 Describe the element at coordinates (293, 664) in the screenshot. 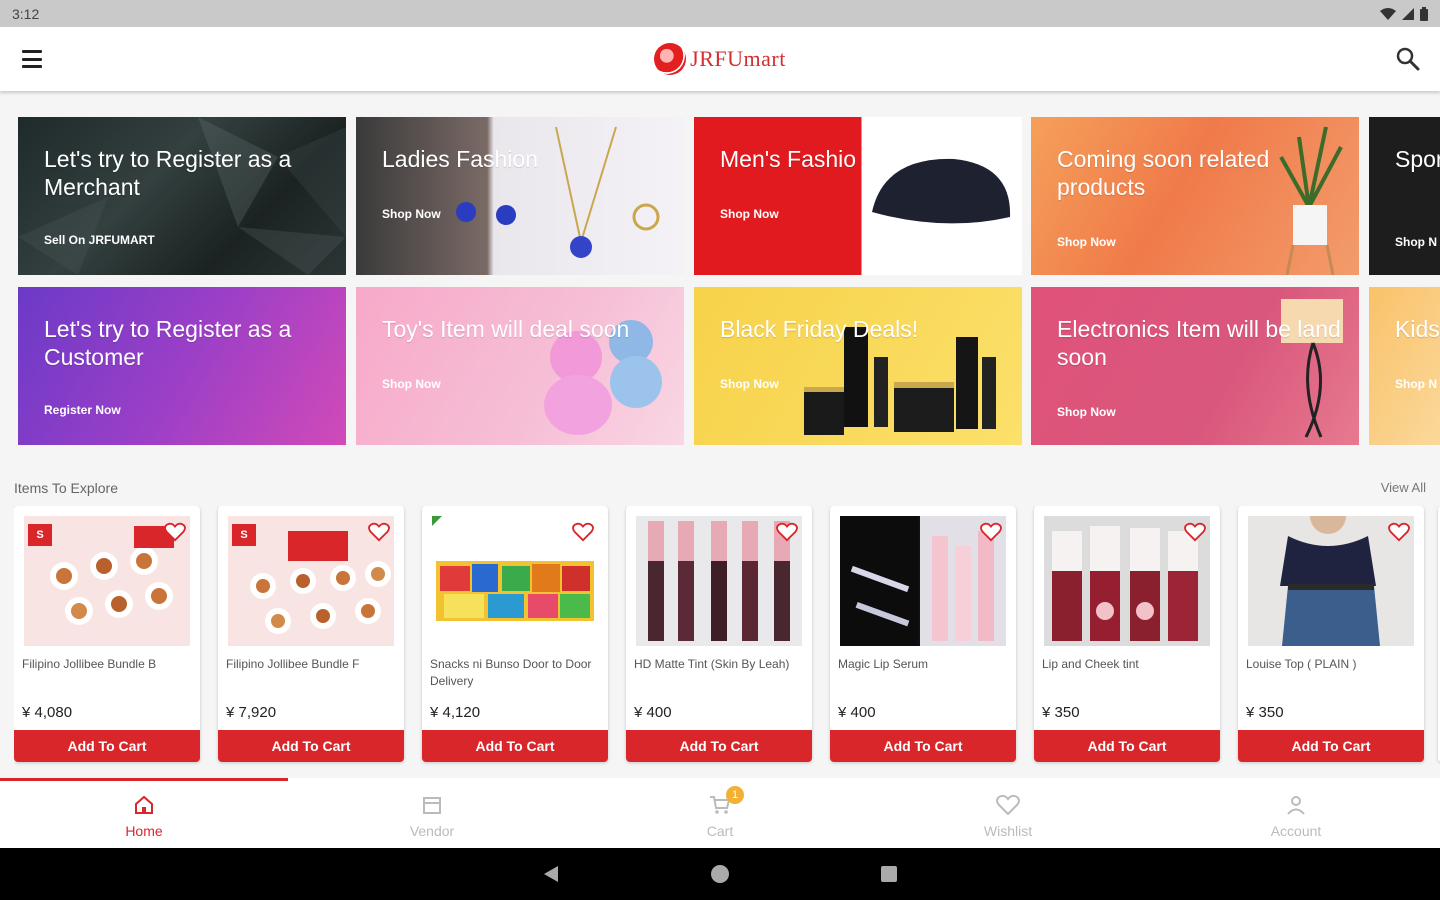

I see `product-name: Filipino Jollibee Bundle F` at that location.